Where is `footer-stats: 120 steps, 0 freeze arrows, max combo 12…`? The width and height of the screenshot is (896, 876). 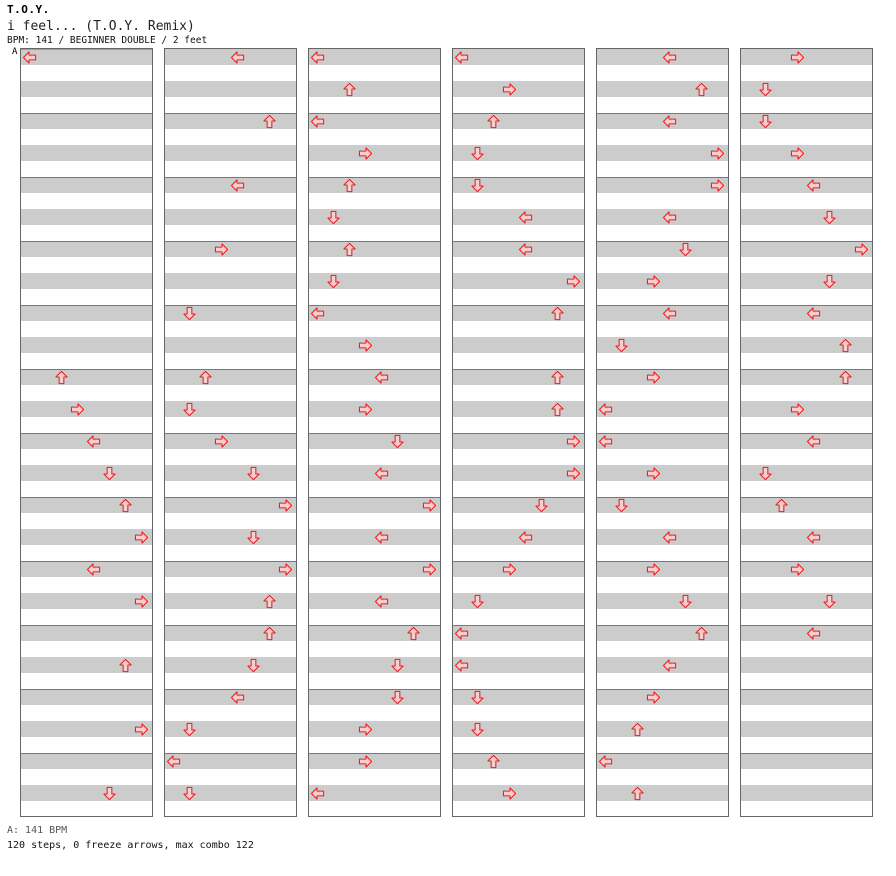
footer-stats: 120 steps, 0 freeze arrows, max combo 12… is located at coordinates (130, 845).